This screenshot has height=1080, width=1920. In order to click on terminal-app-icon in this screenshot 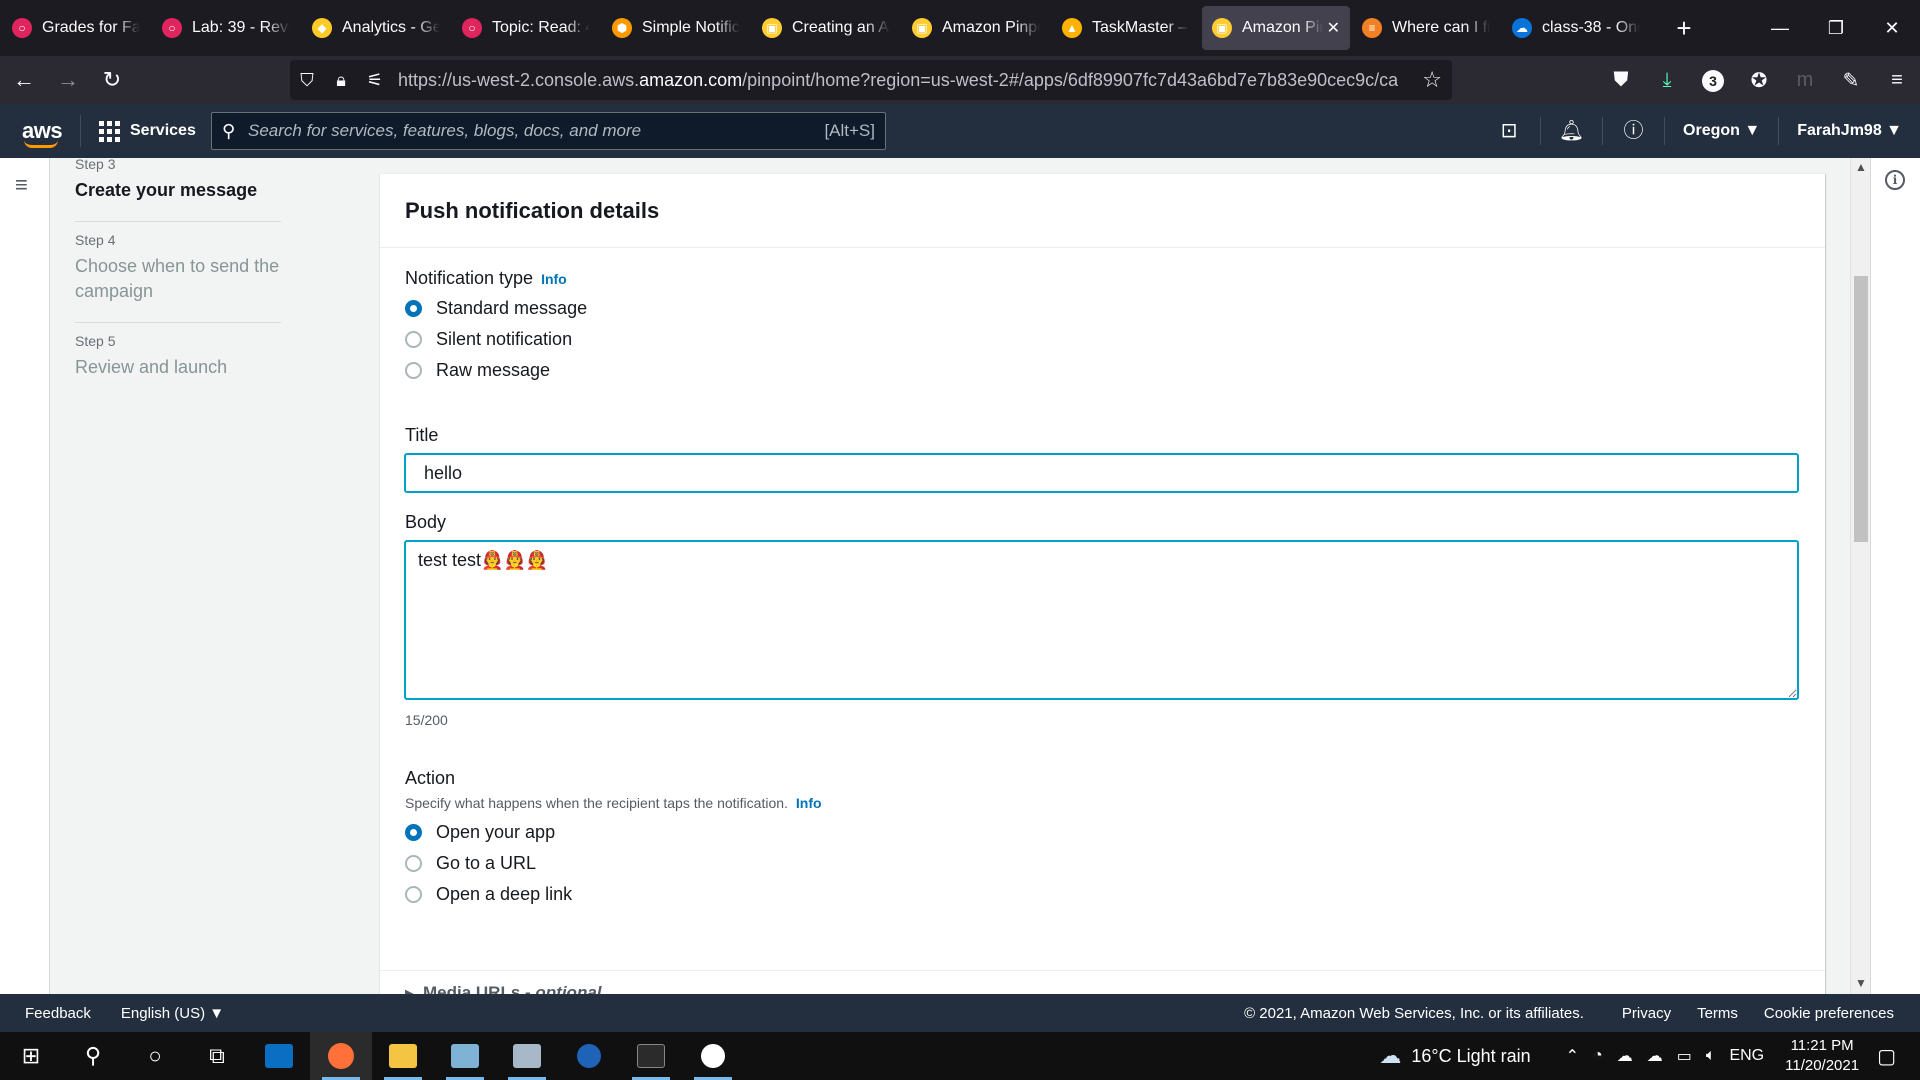, I will do `click(651, 1056)`.